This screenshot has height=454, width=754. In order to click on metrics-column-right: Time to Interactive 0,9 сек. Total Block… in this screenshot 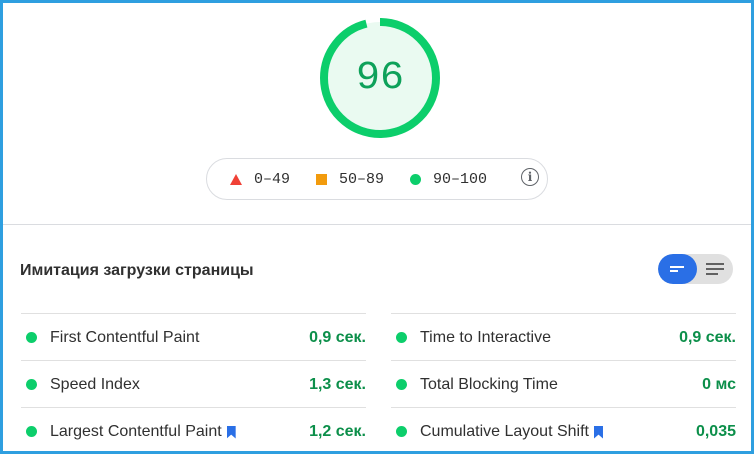, I will do `click(563, 382)`.